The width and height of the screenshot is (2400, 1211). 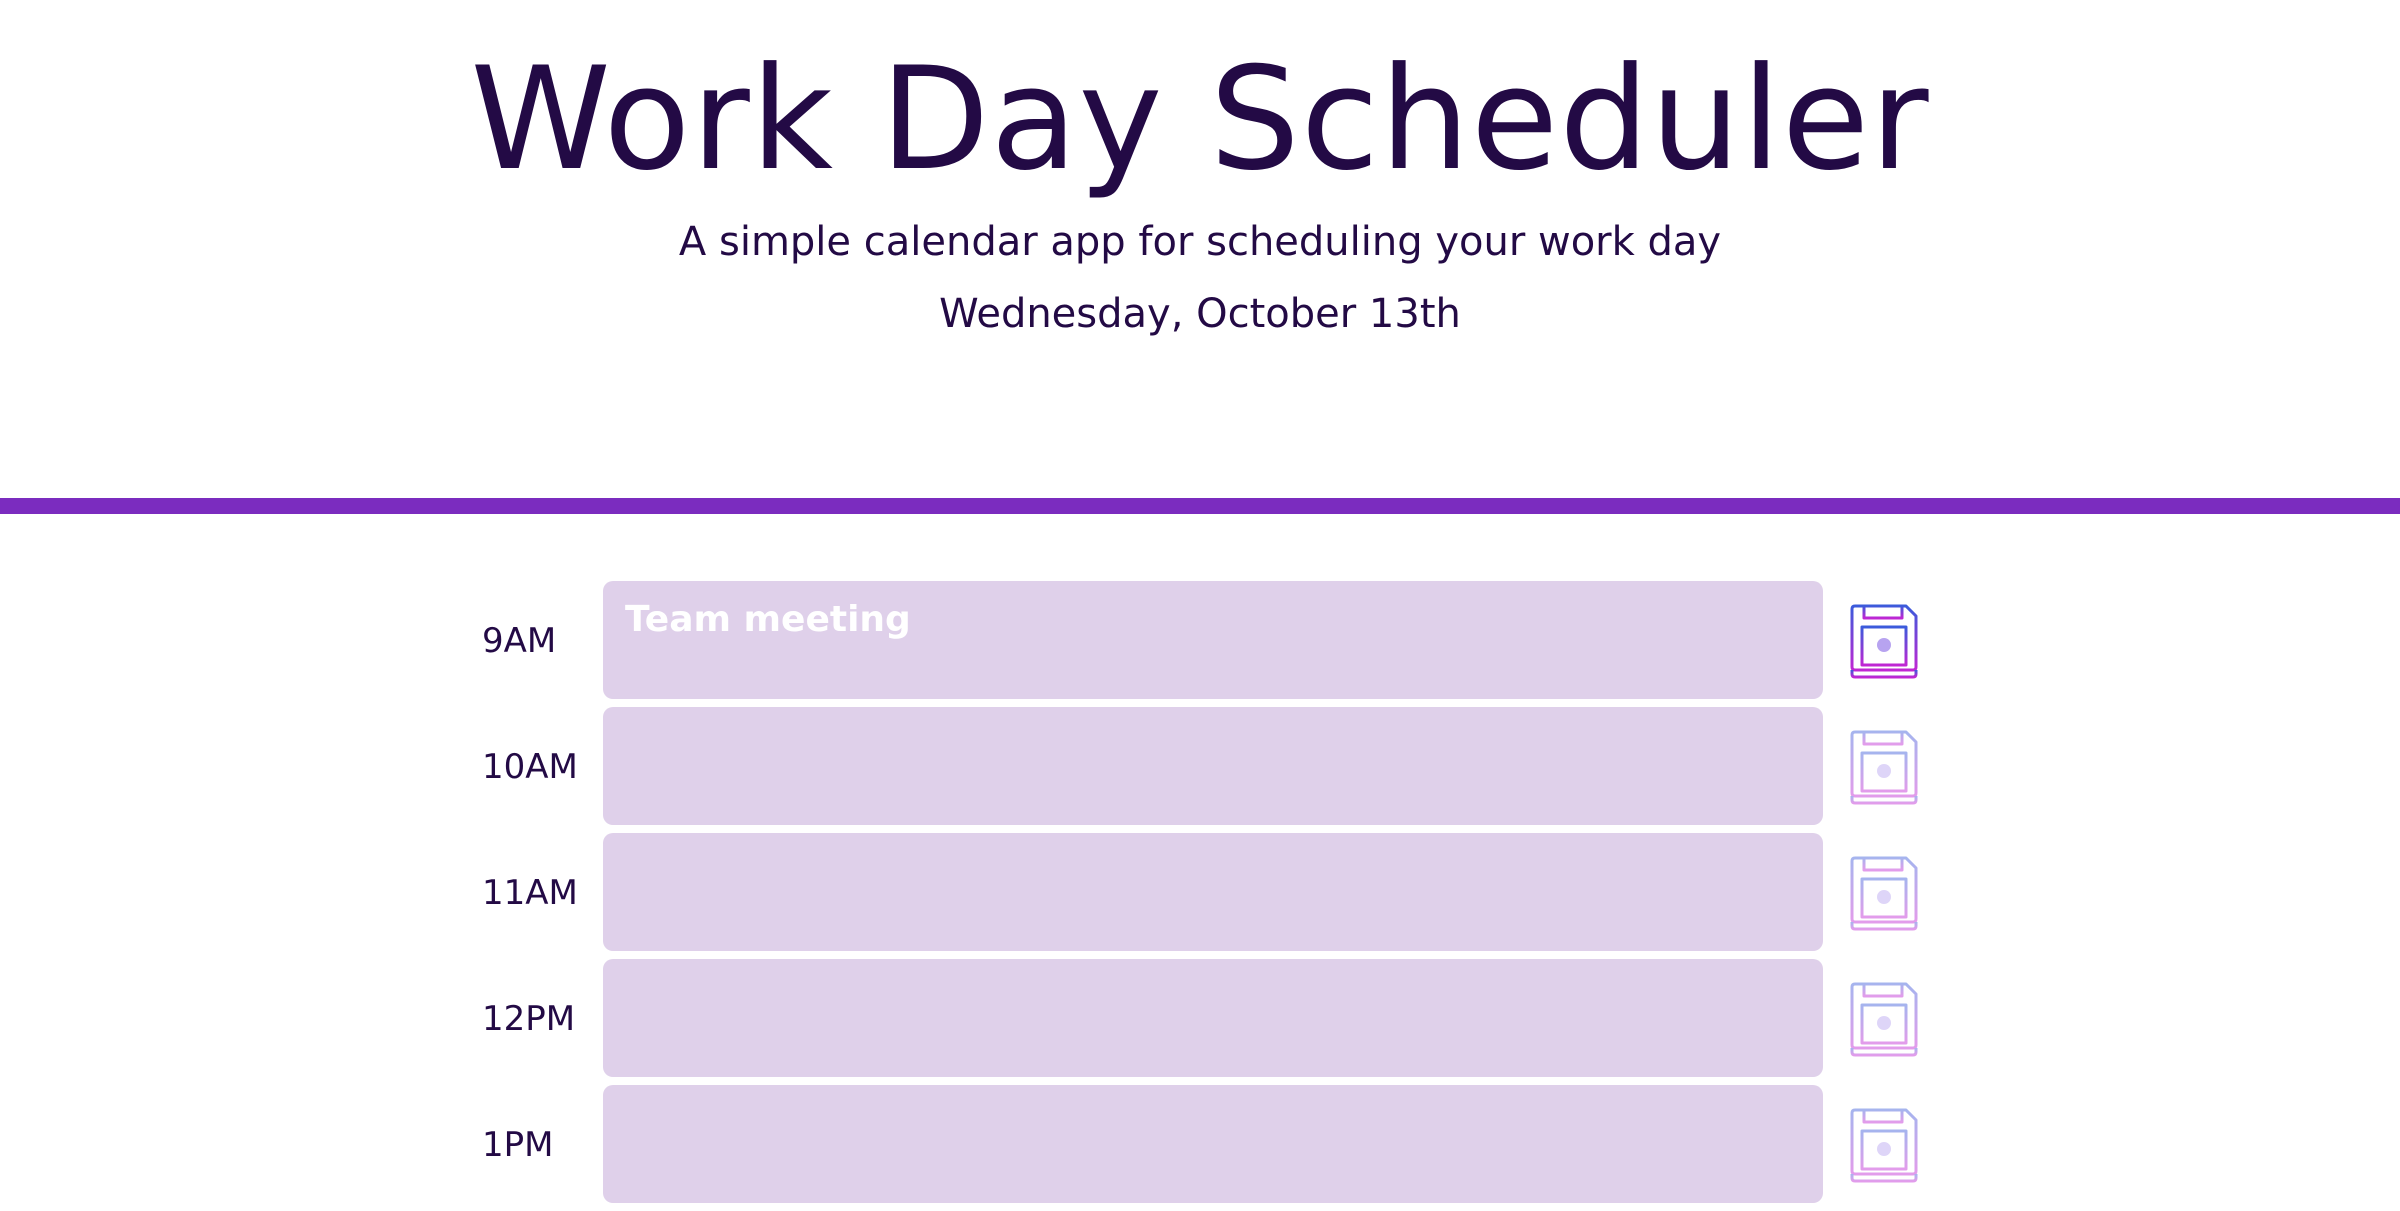 What do you see at coordinates (1213, 640) in the screenshot?
I see `task-input: Team meeting` at bounding box center [1213, 640].